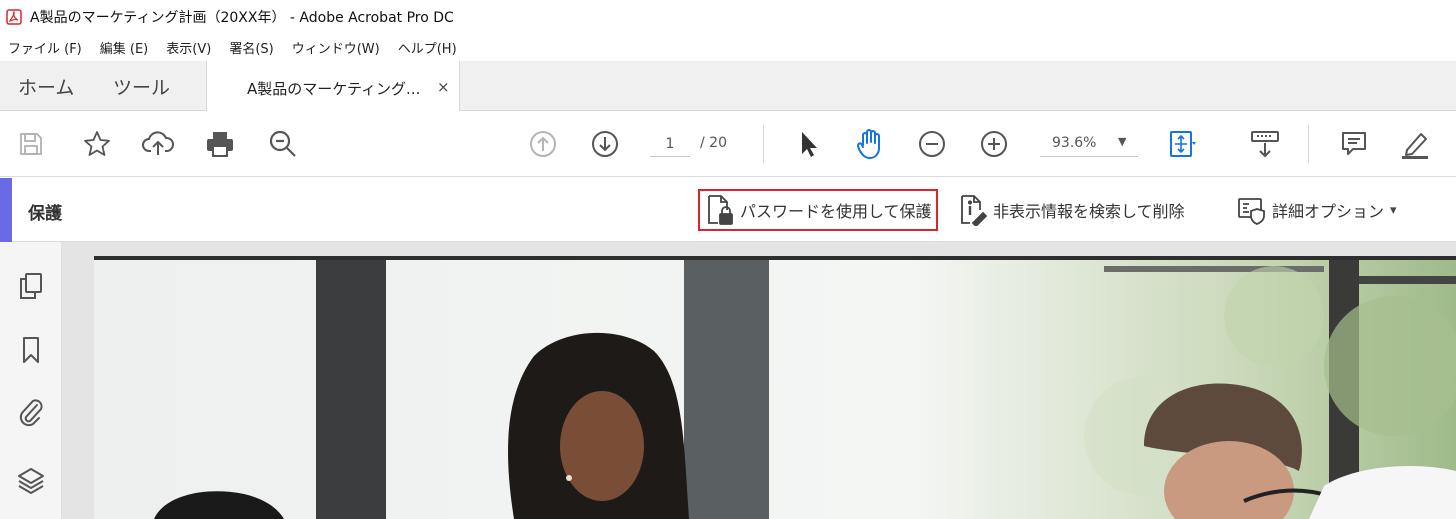 The height and width of the screenshot is (519, 1456). I want to click on menu-view: 表示(V), so click(188, 47).